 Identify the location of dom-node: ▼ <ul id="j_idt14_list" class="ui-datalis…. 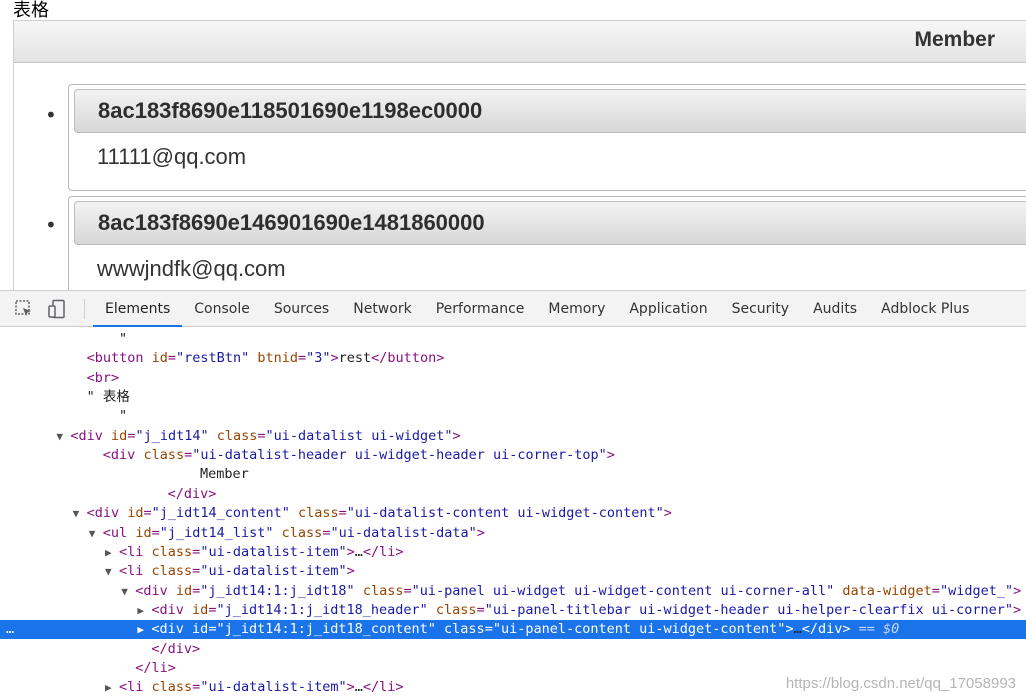
(513, 533).